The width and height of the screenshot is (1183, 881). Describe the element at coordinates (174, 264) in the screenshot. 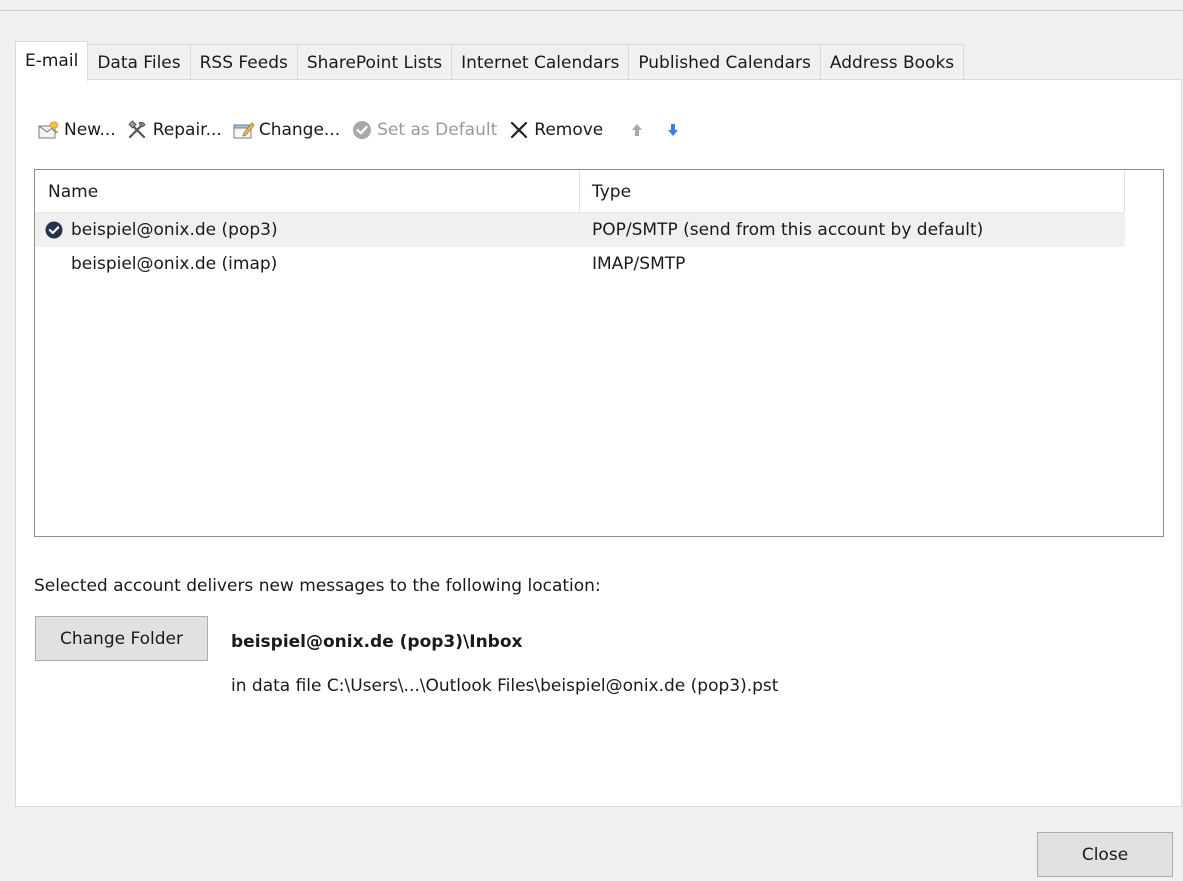

I see `account-name: beispiel@onix.de (imap)` at that location.